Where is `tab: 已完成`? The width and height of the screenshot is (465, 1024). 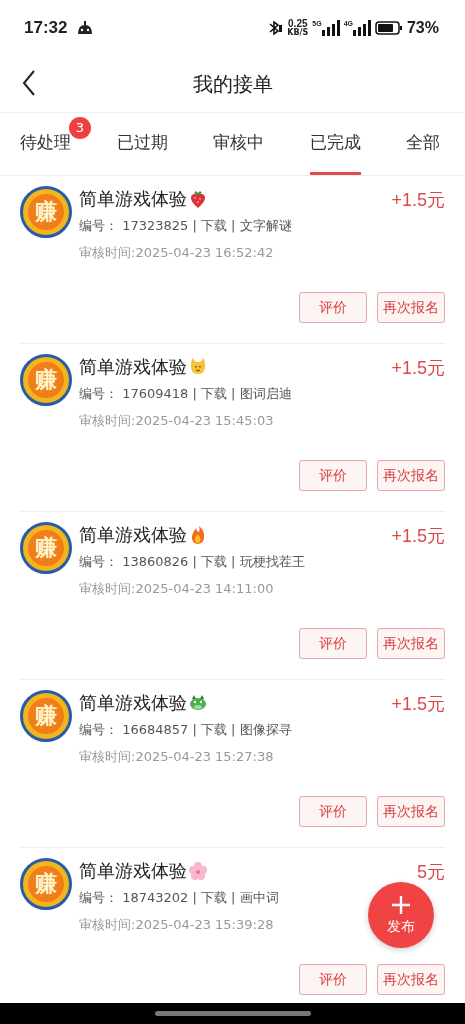
tab: 已完成 is located at coordinates (335, 144).